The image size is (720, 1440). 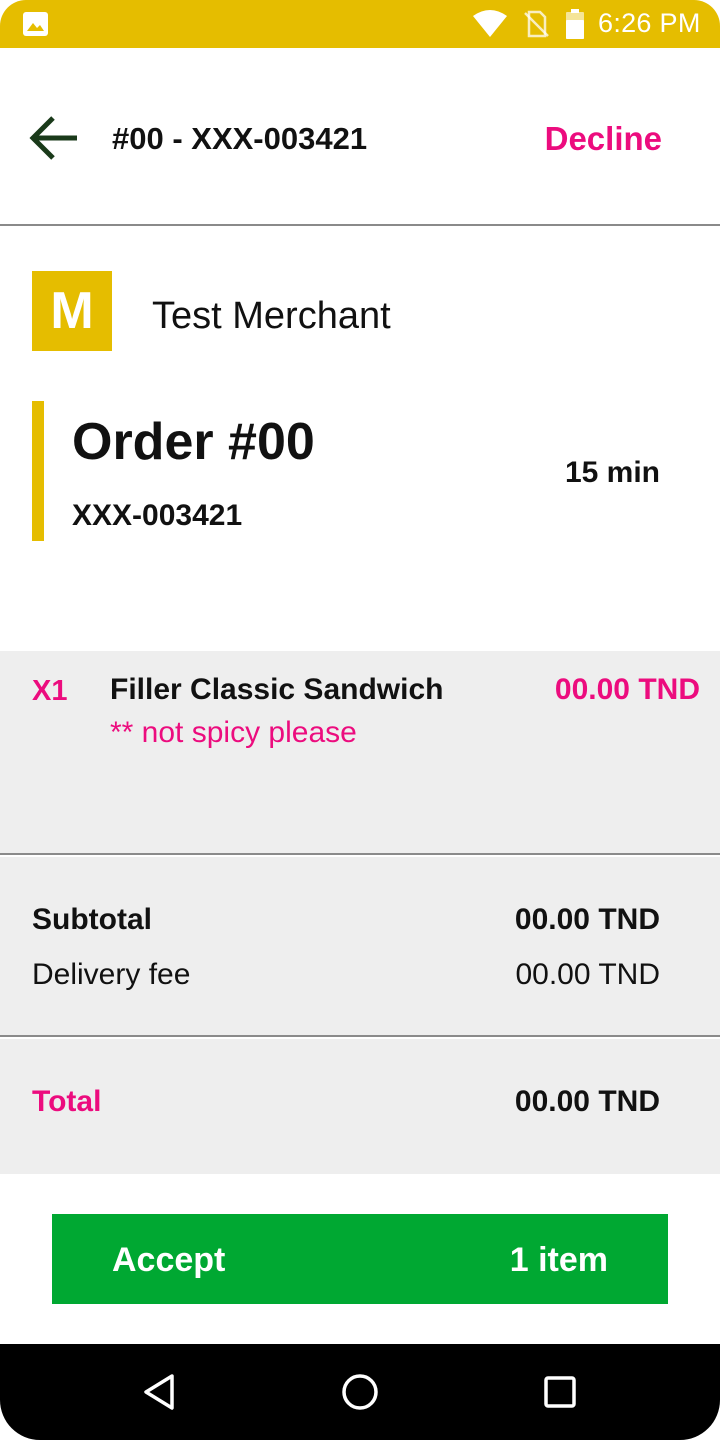 I want to click on page-title: #00 - XXX-003421, so click(x=240, y=138).